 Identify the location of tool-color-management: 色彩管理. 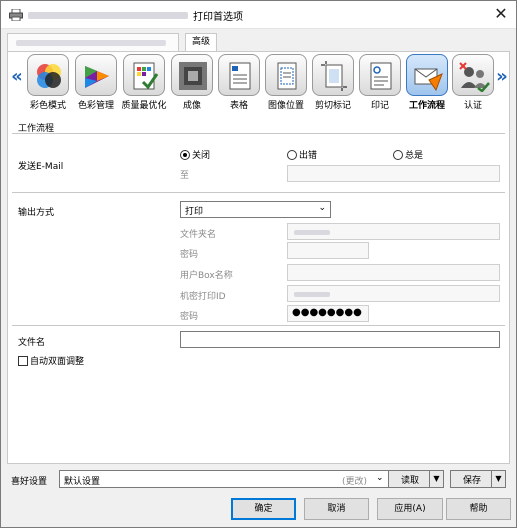
(96, 83).